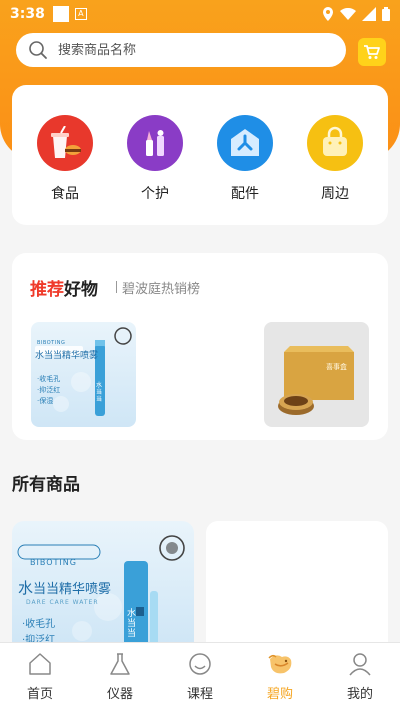  I want to click on bottom-tab-bar: 首页 仪器 课程 碧购 我的, so click(200, 677).